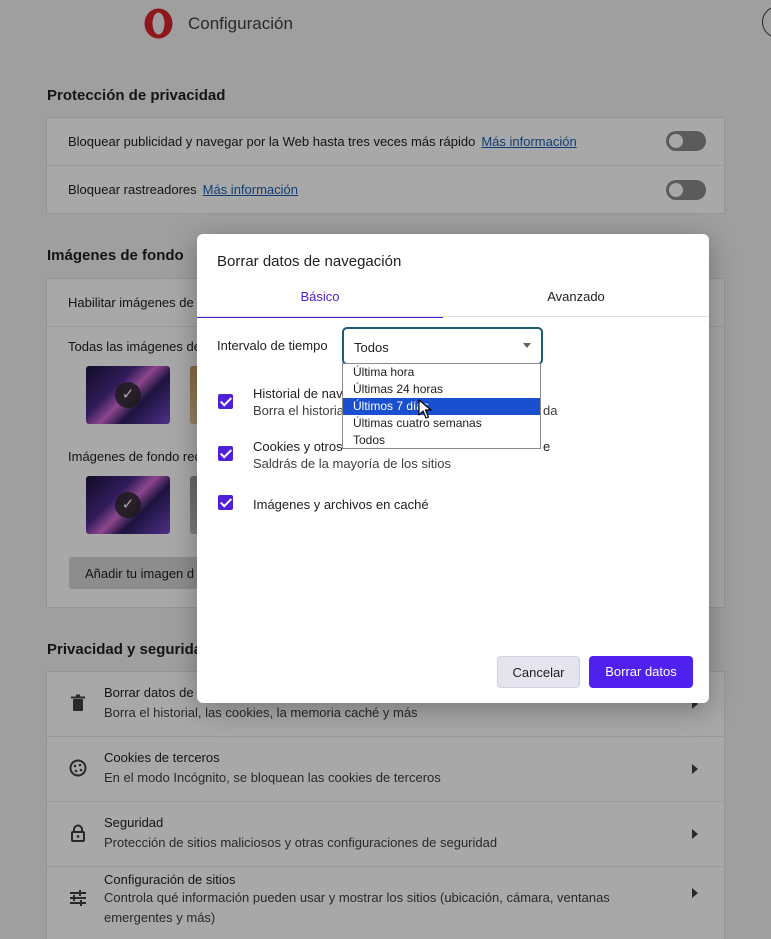 The height and width of the screenshot is (939, 771). I want to click on dropdown-option-last-7-days: Últimos 7 días, so click(441, 406).